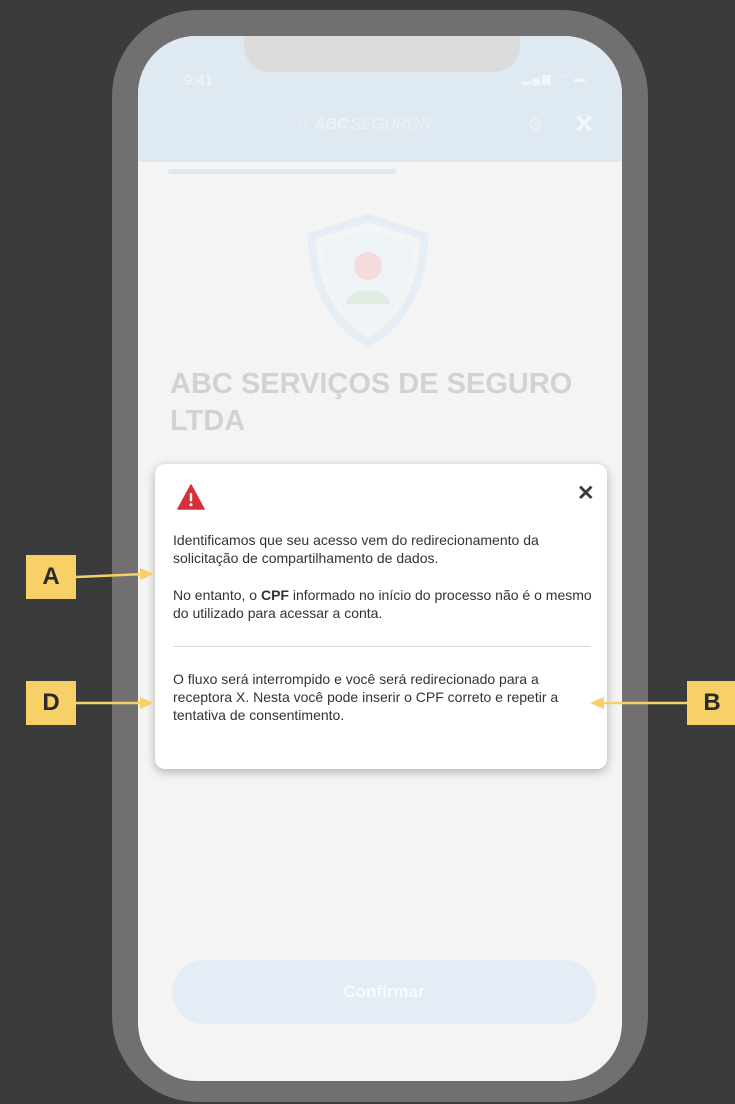 Image resolution: width=735 pixels, height=1104 pixels. I want to click on callout-b-label: B, so click(711, 703).